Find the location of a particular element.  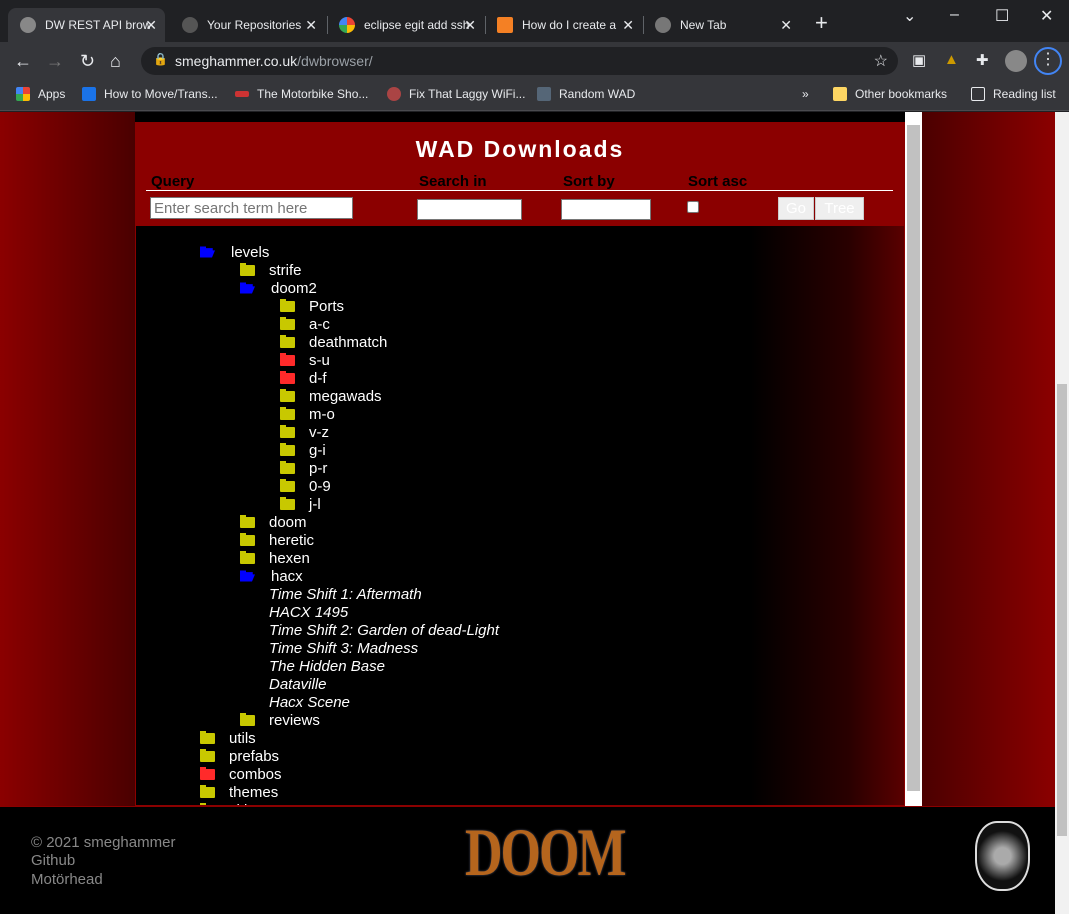

bookmark-apps: Apps is located at coordinates (40, 94).